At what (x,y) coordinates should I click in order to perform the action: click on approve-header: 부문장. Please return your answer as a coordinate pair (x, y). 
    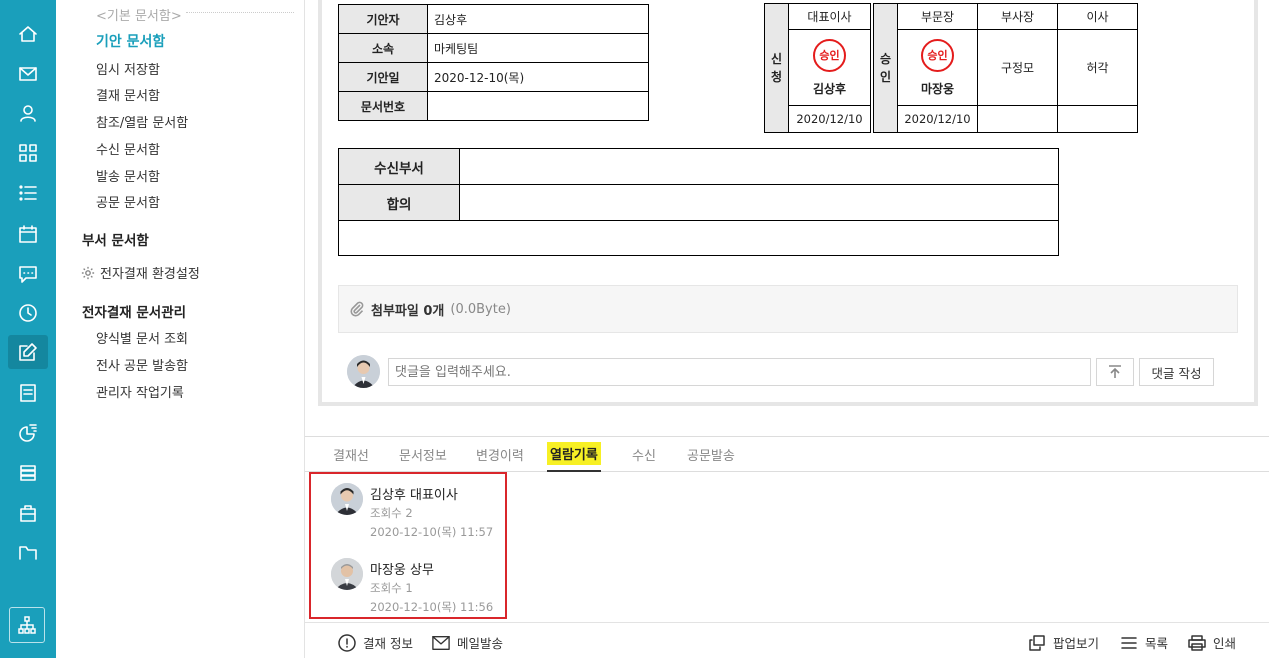
    Looking at the image, I should click on (937, 16).